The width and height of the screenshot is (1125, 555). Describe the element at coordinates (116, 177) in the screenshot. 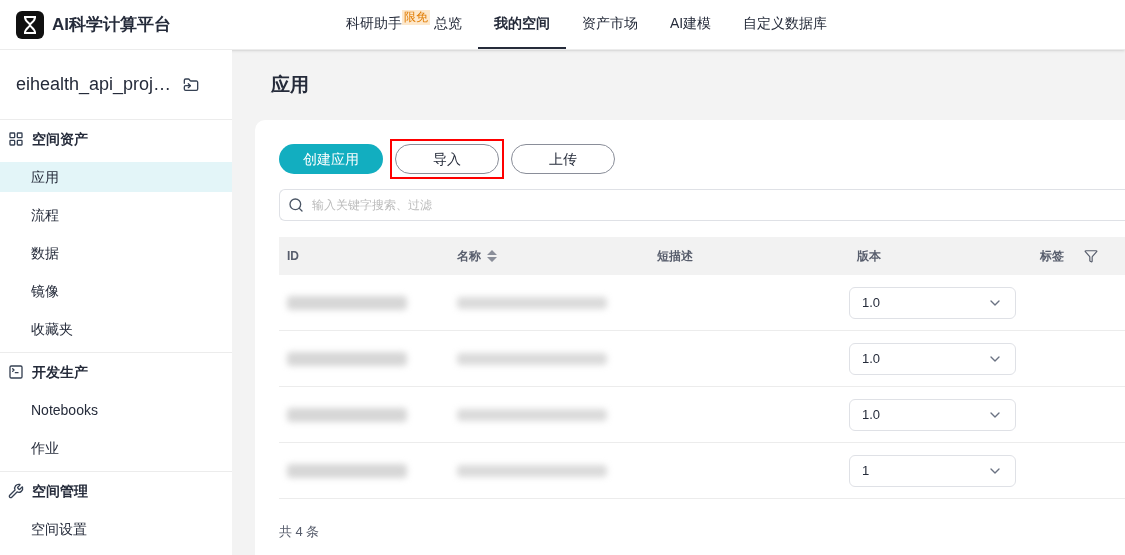

I see `sidebar-item: 应用` at that location.